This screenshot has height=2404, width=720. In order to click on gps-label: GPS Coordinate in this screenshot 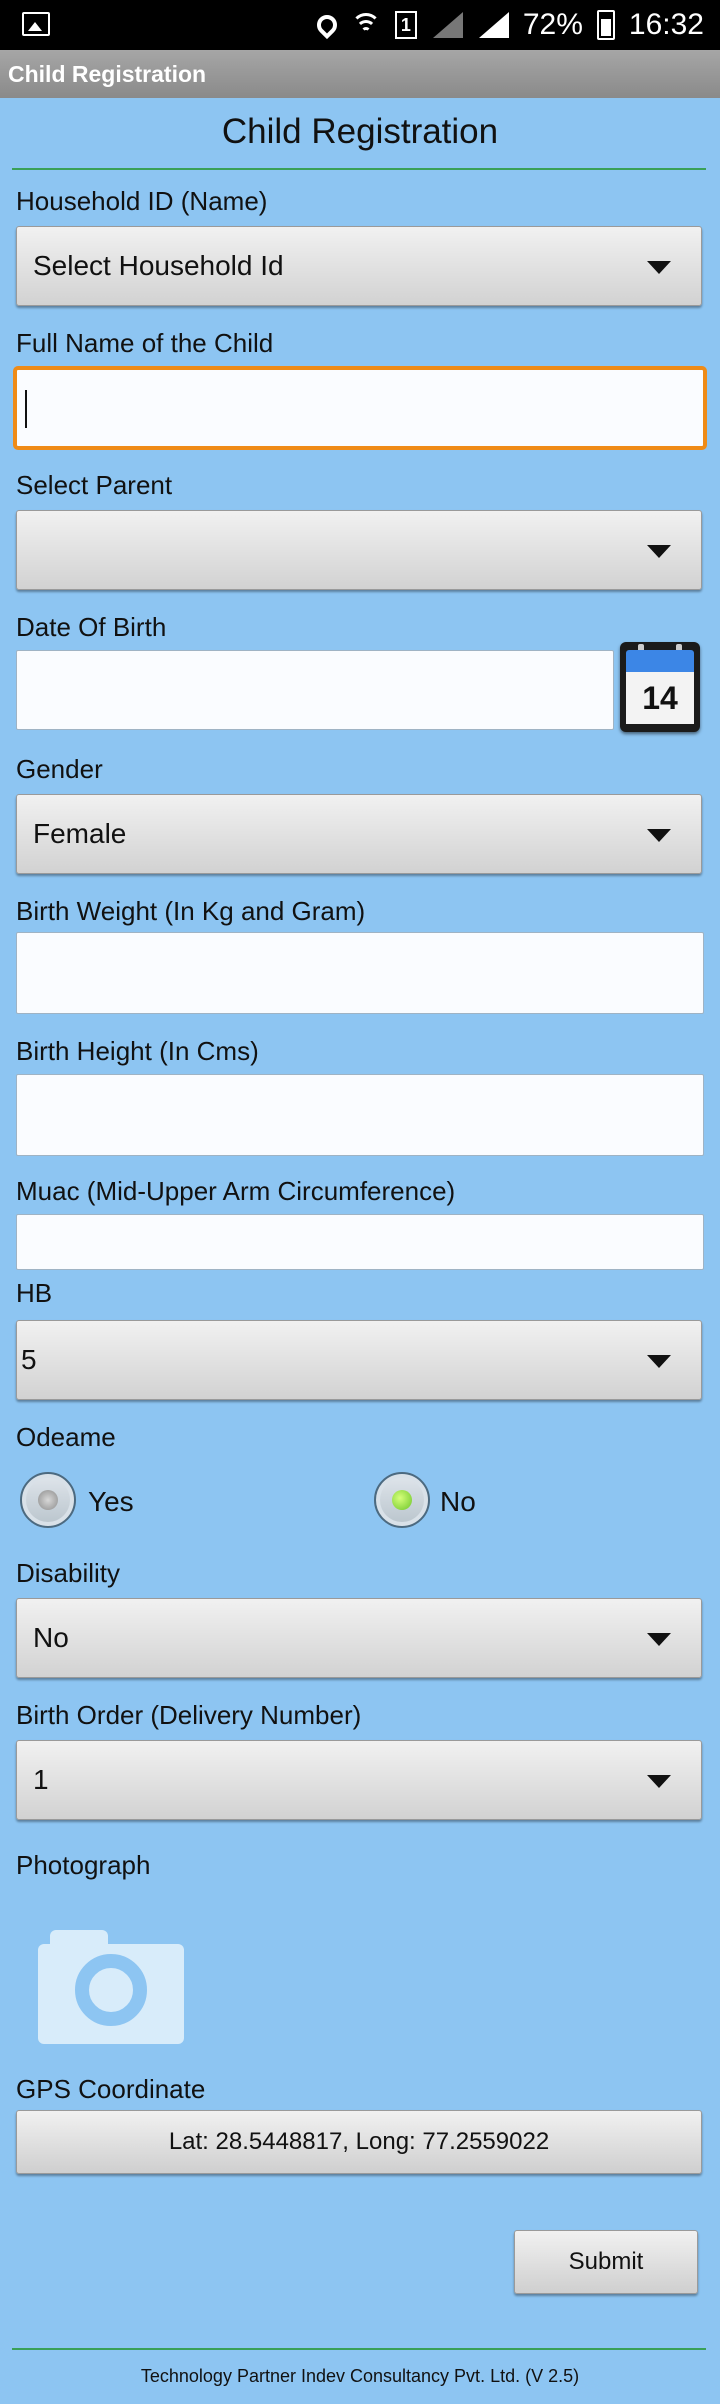, I will do `click(111, 2089)`.